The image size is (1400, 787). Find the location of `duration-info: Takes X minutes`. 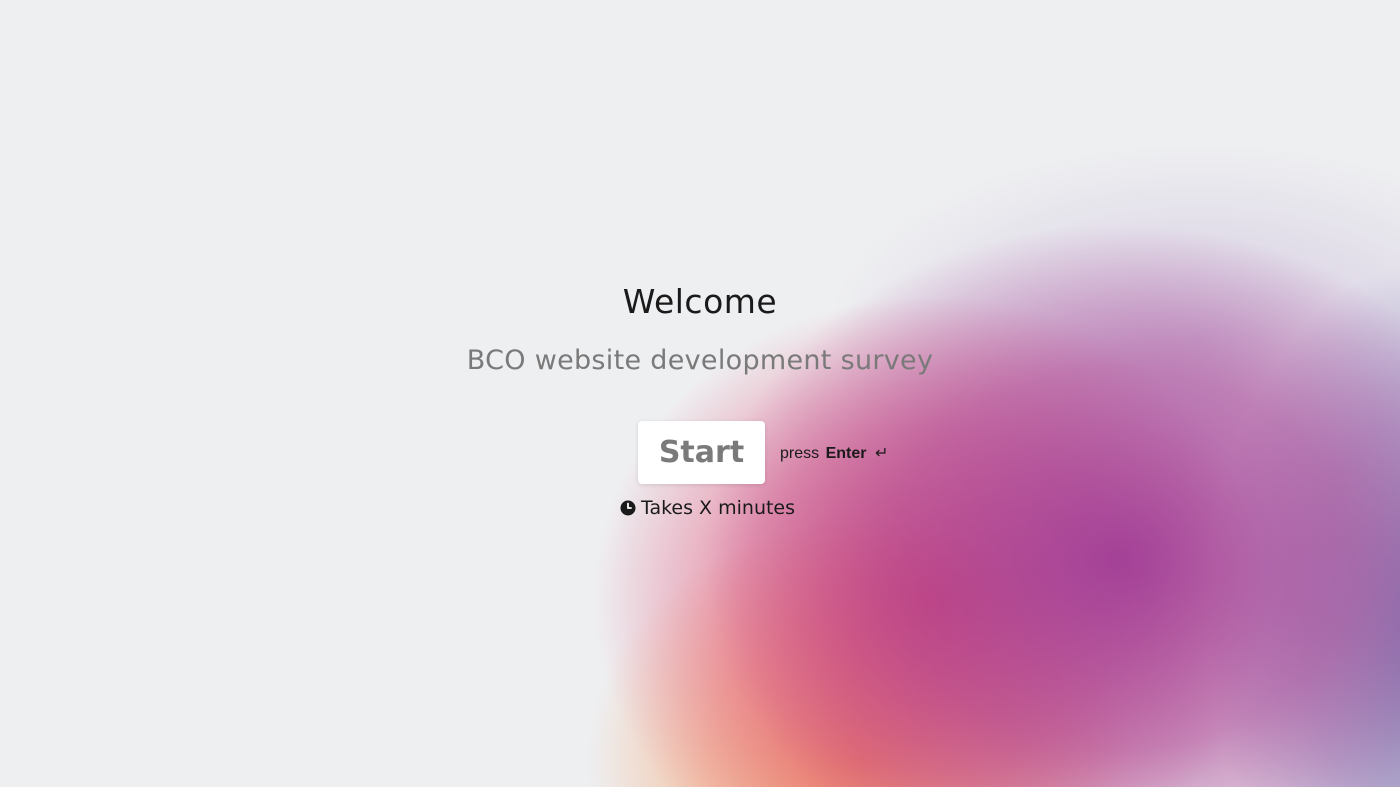

duration-info: Takes X minutes is located at coordinates (707, 508).